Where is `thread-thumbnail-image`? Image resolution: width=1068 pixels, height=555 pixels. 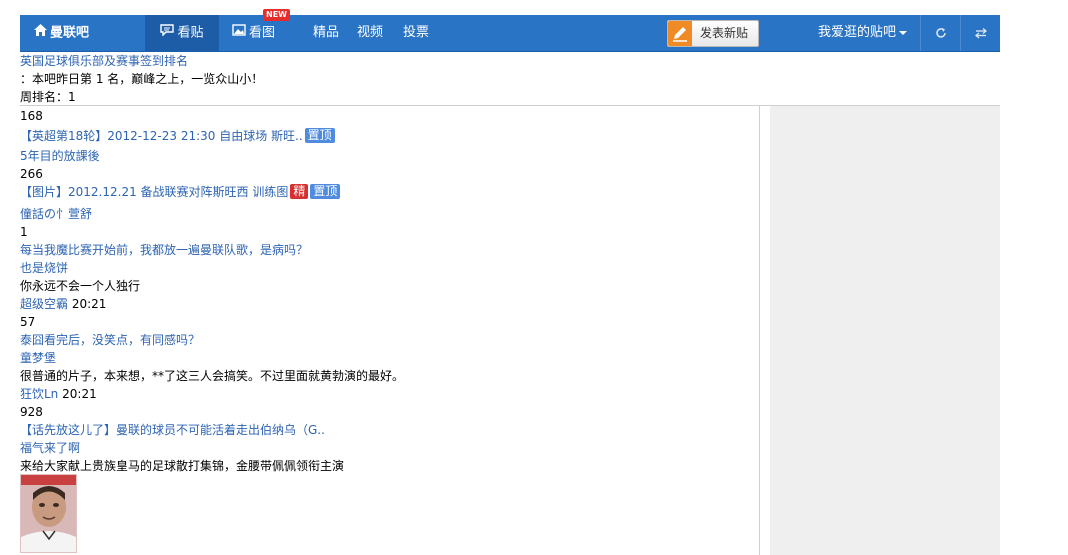 thread-thumbnail-image is located at coordinates (48, 513).